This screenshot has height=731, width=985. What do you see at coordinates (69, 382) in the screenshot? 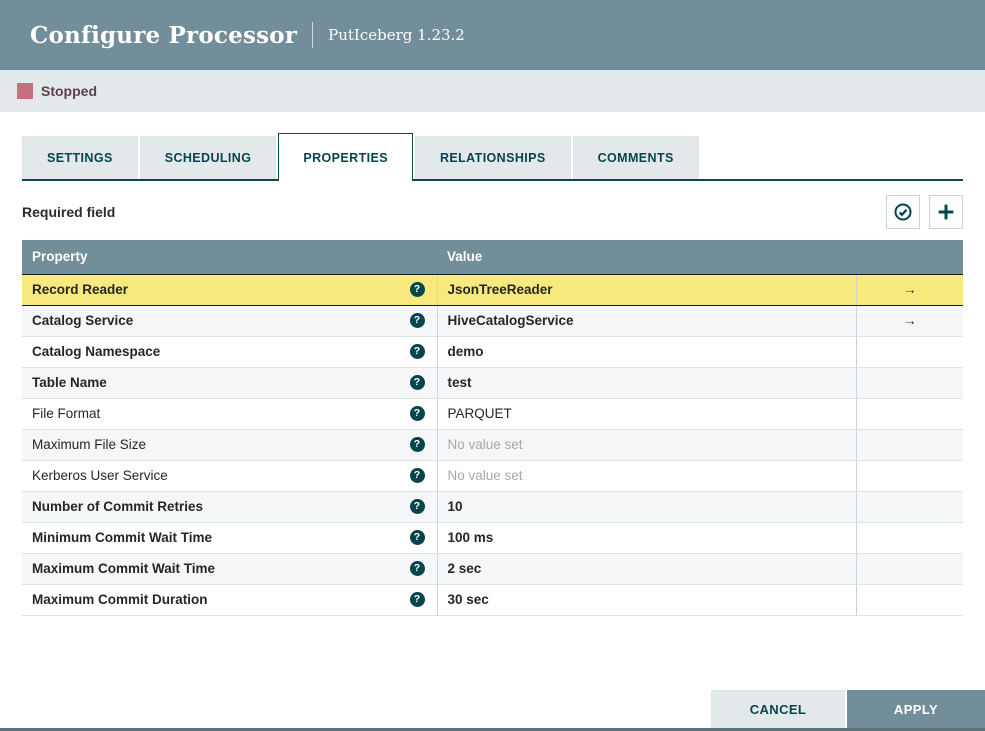
I see `property-name: Table Name` at bounding box center [69, 382].